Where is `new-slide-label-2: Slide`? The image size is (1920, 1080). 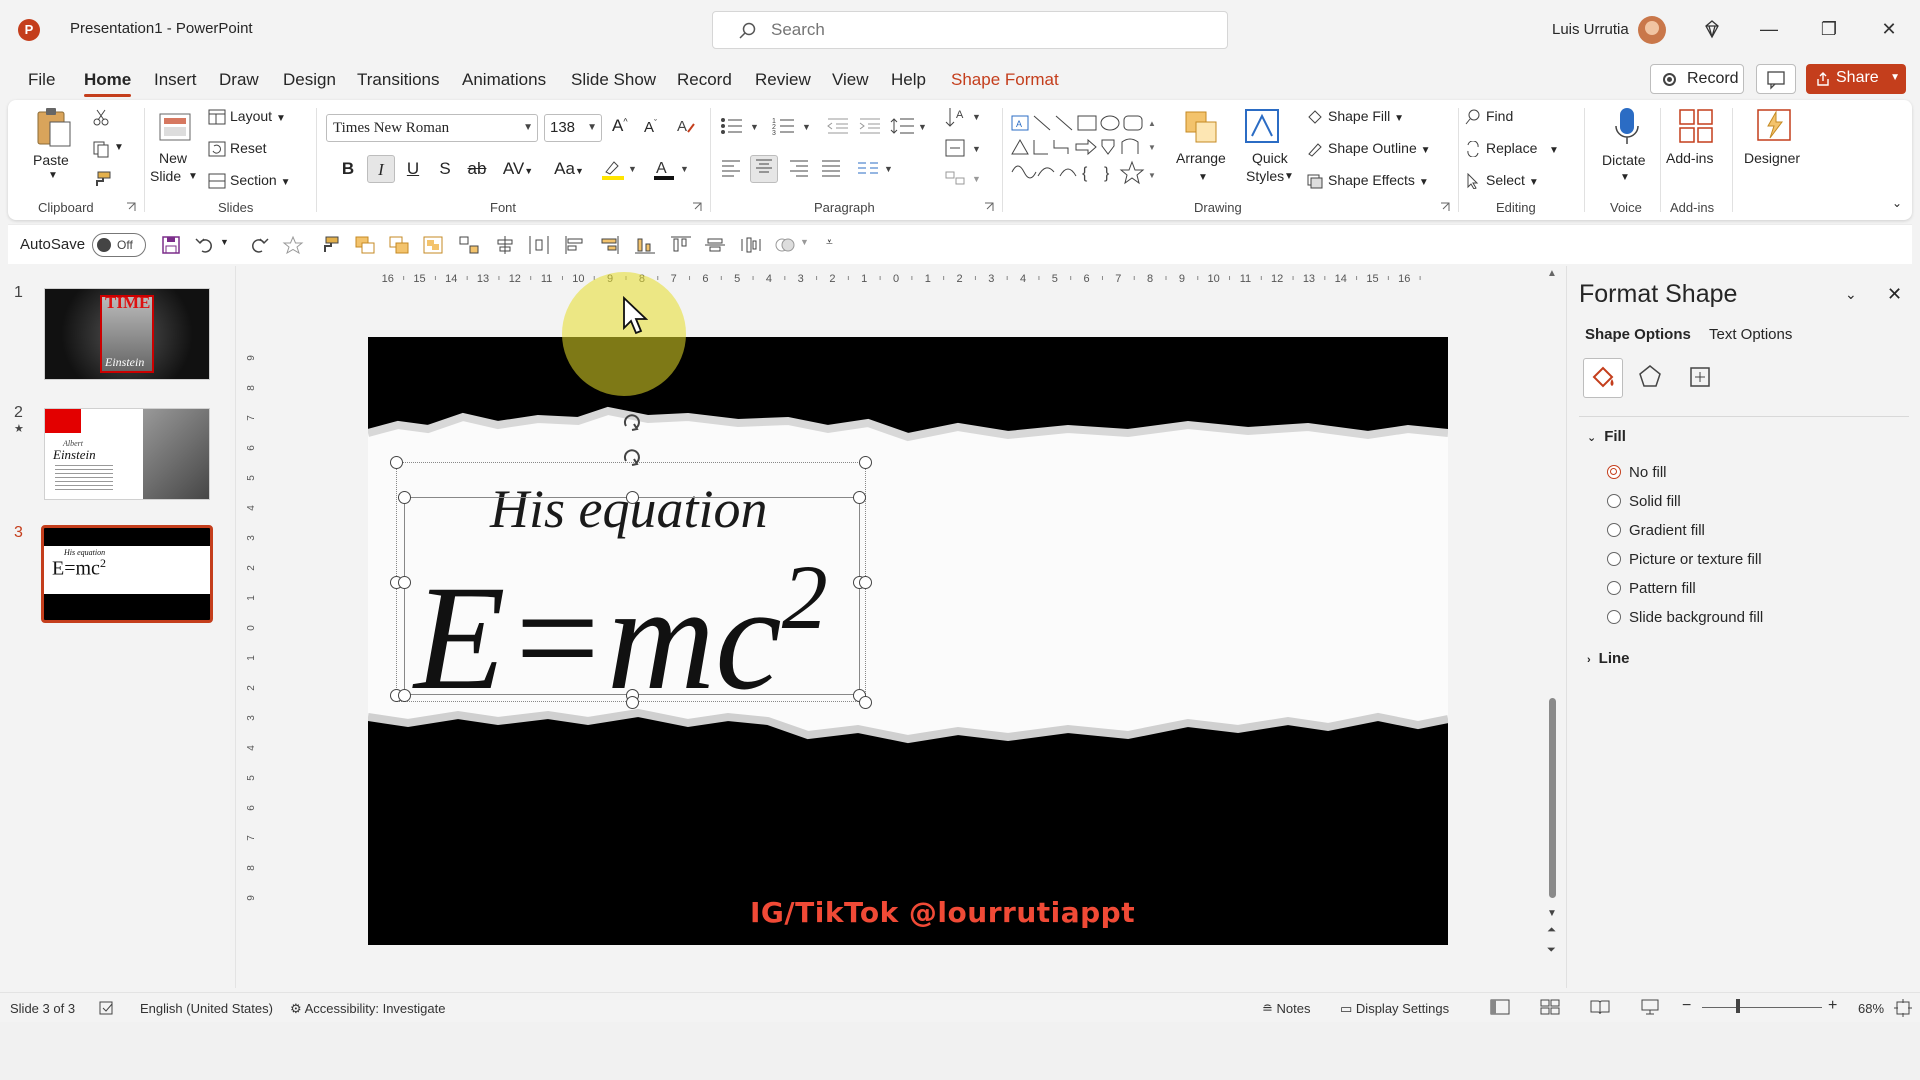 new-slide-label-2: Slide is located at coordinates (165, 176).